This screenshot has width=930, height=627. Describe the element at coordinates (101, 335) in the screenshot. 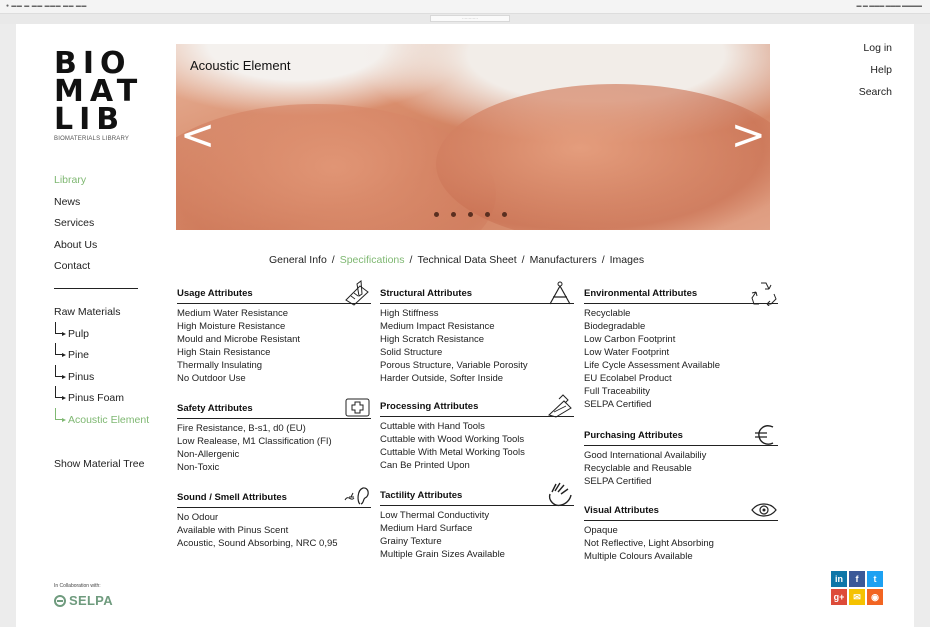

I see `tree-item-pulp: Pulp` at that location.